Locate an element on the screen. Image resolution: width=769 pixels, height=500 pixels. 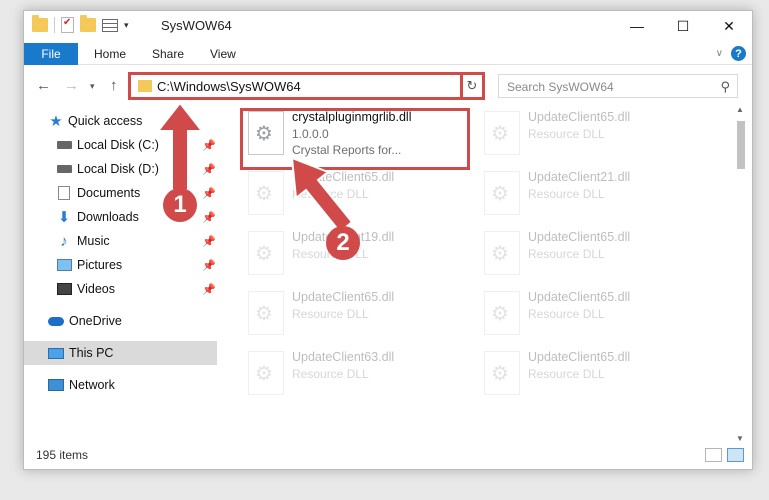
sidebar-item-label: Local Disk (C:) is located at coordinates (118, 145).